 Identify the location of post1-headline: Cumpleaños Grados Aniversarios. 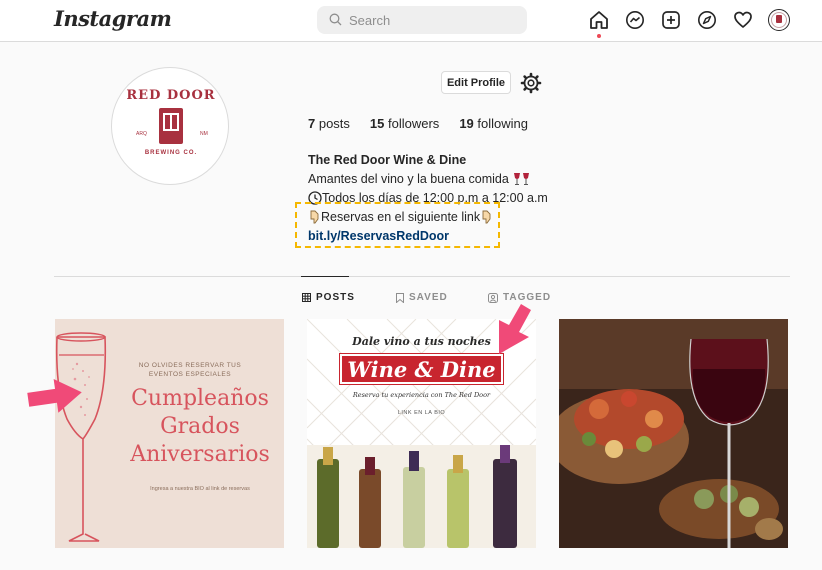
(197, 427).